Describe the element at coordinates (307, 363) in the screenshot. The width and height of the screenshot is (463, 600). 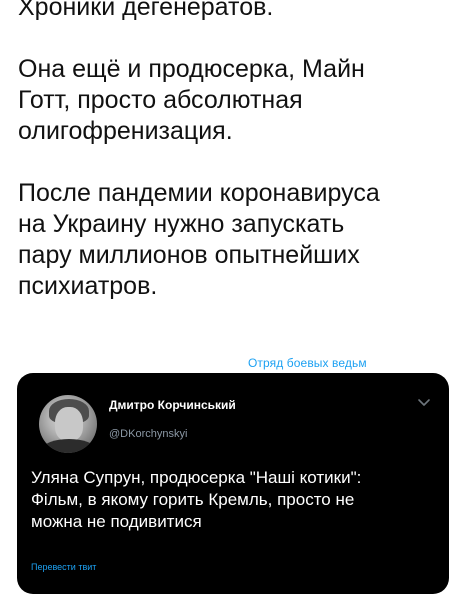
I see `watermark-label: Отряд боевых ведьм` at that location.